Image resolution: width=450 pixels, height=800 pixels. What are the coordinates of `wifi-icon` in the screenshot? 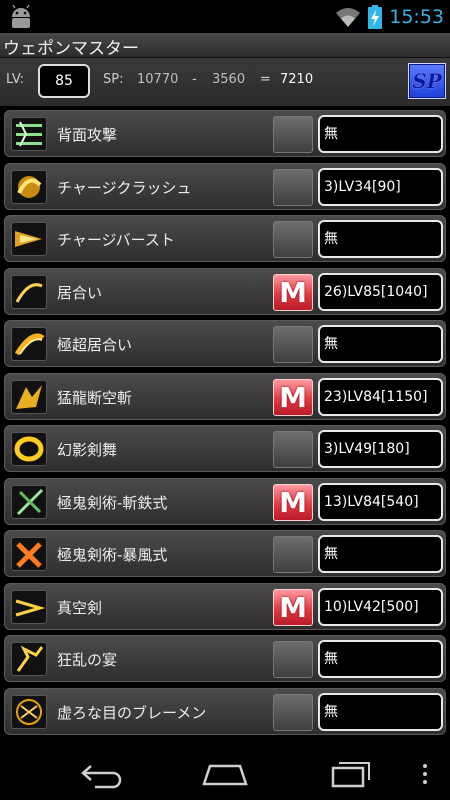 It's located at (348, 17).